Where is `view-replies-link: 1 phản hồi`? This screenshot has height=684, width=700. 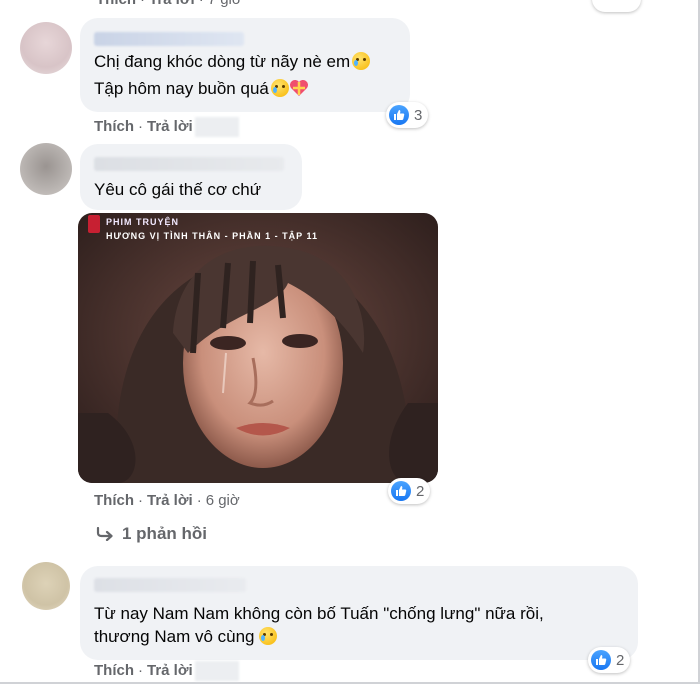 view-replies-link: 1 phản hồi is located at coordinates (151, 534).